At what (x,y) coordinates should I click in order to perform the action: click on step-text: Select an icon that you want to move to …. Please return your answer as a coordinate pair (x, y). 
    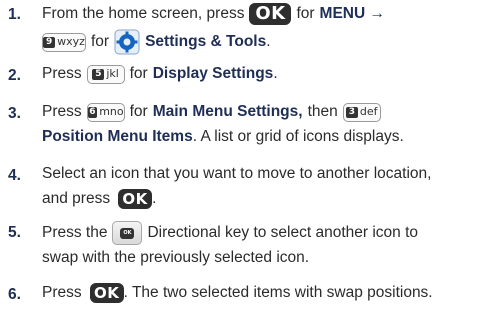
    Looking at the image, I should click on (237, 173).